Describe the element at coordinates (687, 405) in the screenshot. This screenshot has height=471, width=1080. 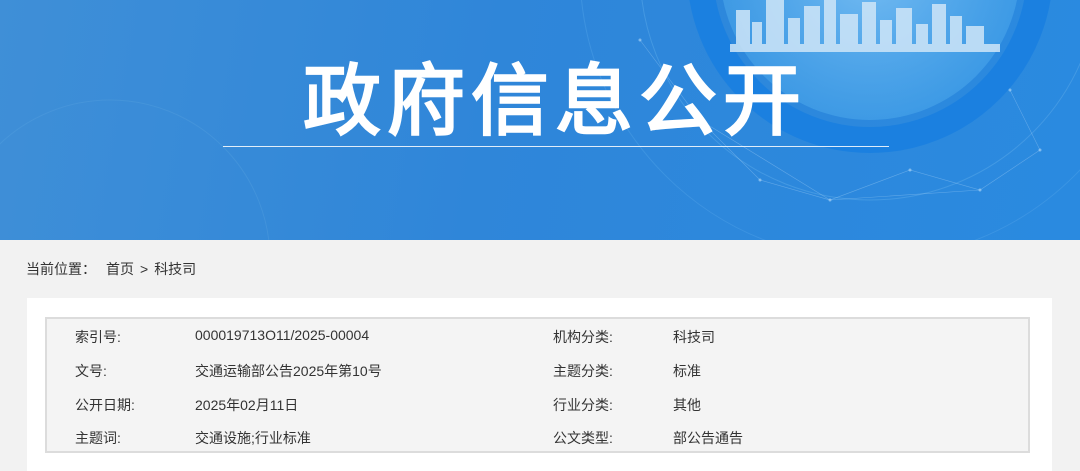
I see `info-value: 其他` at that location.